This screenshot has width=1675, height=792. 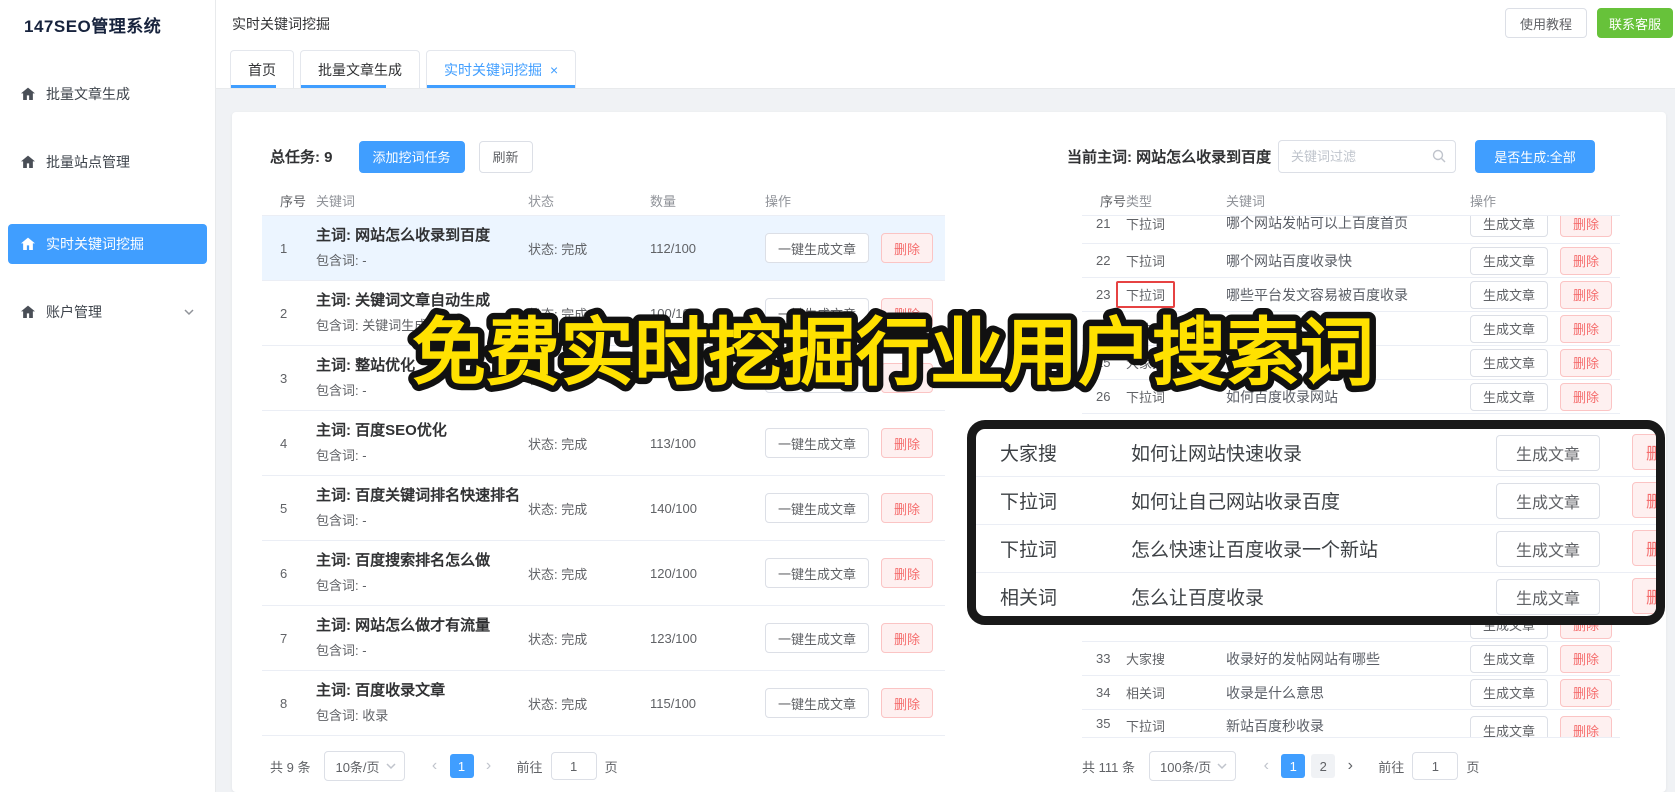 I want to click on keyword-row: 21 下拉词 哪个网站发帖可以上百度首页 生成文章 删除, so click(x=1351, y=230).